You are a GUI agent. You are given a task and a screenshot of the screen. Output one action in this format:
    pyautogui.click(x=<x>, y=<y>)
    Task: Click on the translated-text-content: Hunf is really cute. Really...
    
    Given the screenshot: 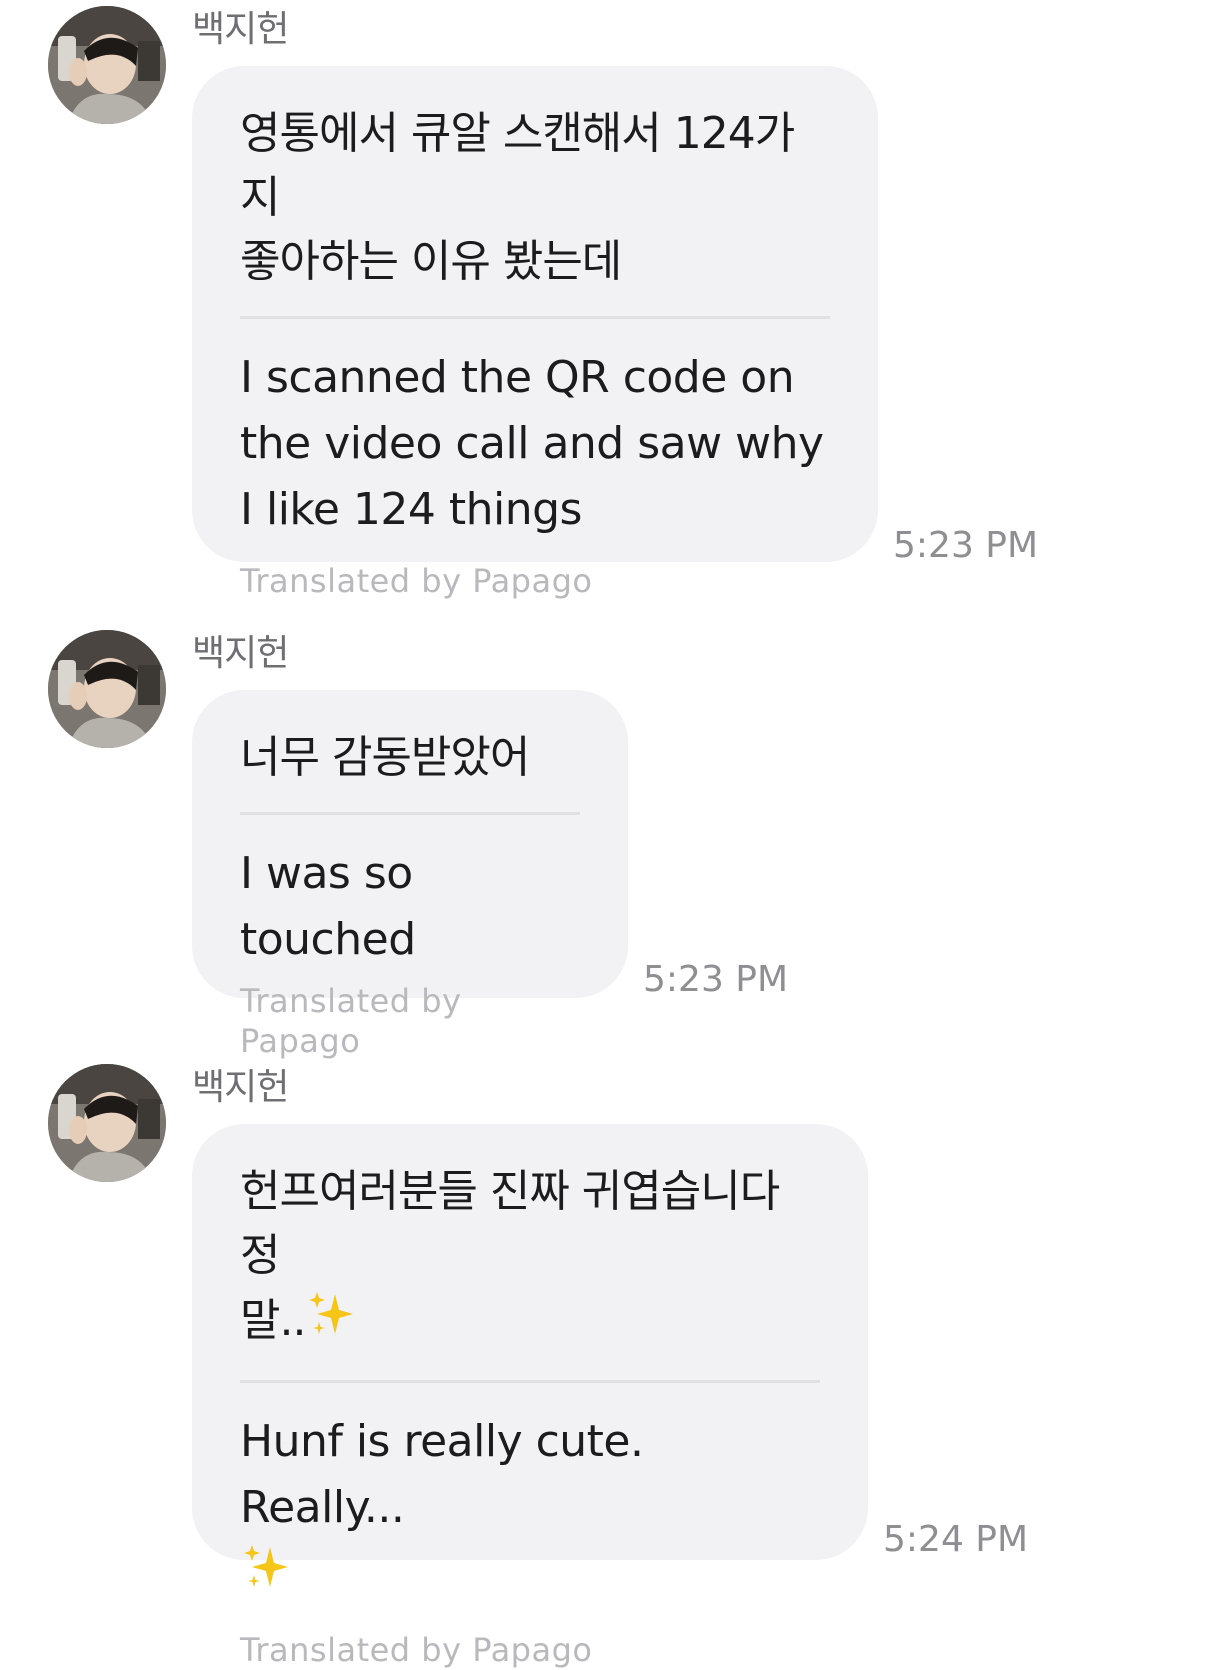 What is the action you would take?
    pyautogui.click(x=442, y=1474)
    